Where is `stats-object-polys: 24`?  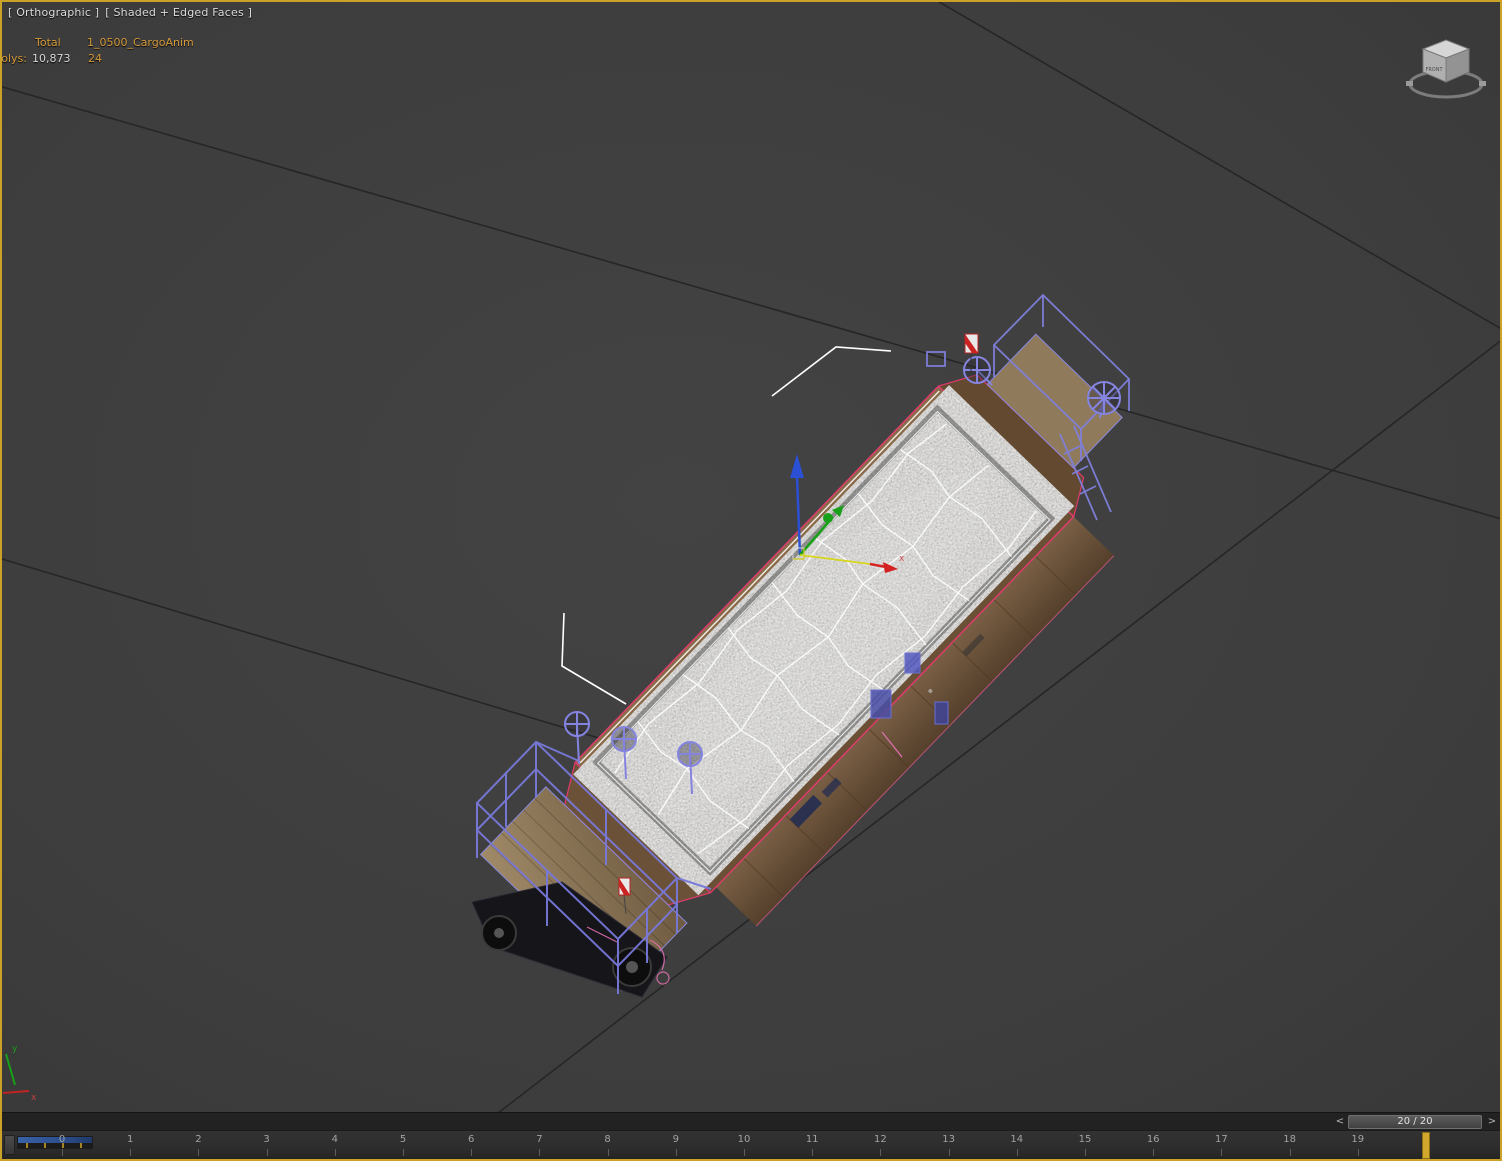
stats-object-polys: 24 is located at coordinates (95, 58).